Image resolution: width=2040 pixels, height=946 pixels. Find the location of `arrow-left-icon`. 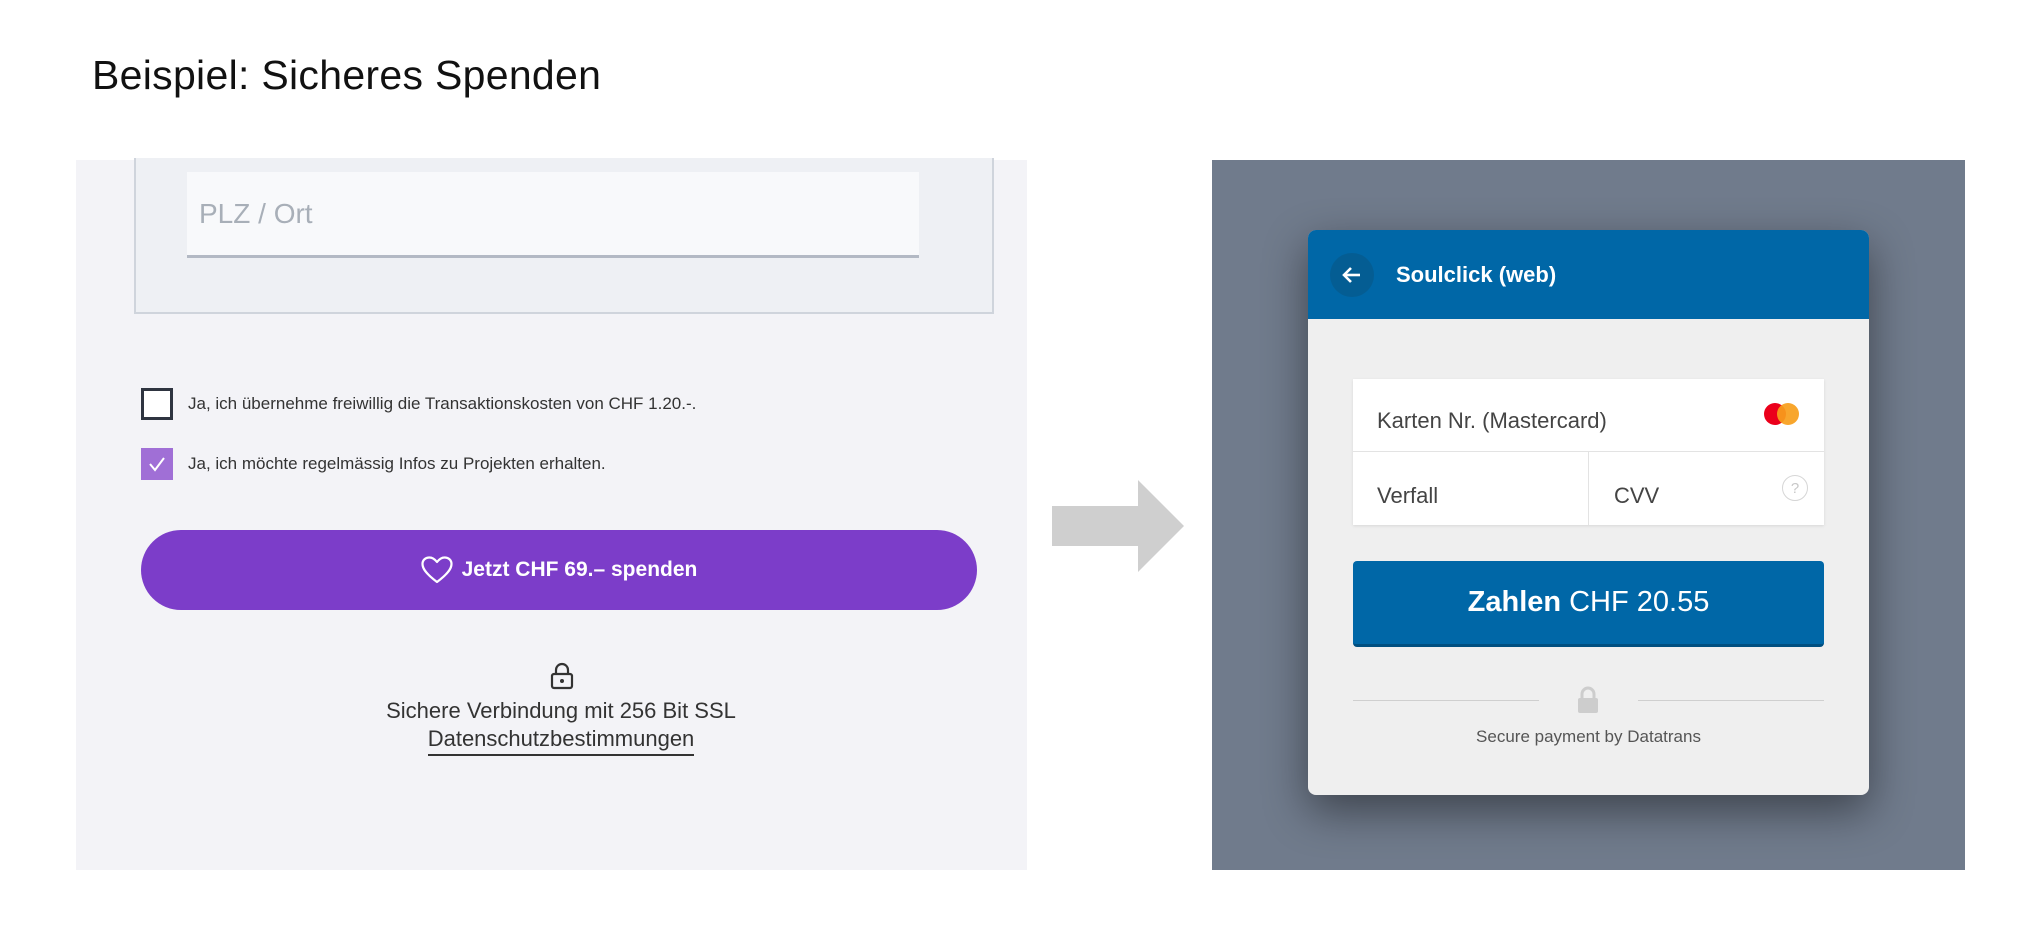

arrow-left-icon is located at coordinates (1351, 274).